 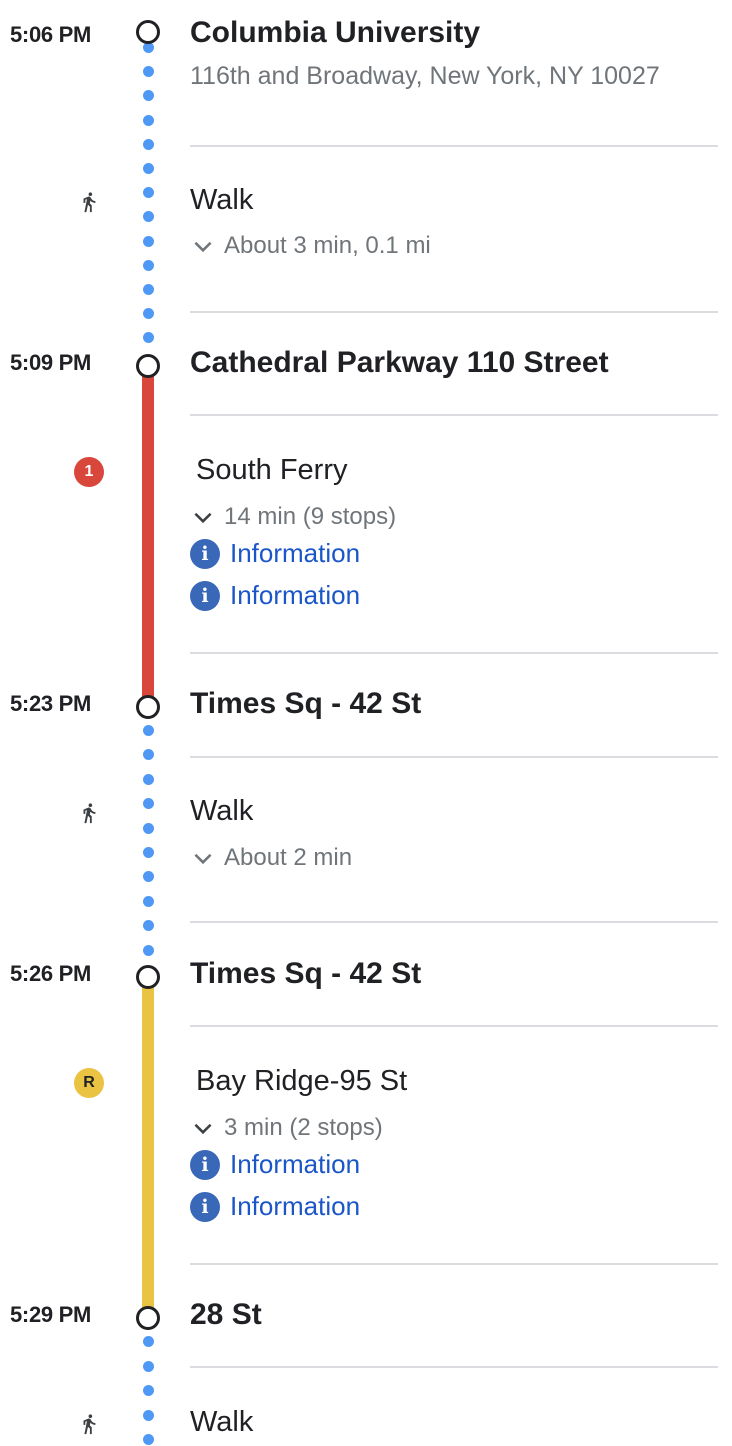 What do you see at coordinates (51, 34) in the screenshot?
I see `departure-time: 5:06 PM` at bounding box center [51, 34].